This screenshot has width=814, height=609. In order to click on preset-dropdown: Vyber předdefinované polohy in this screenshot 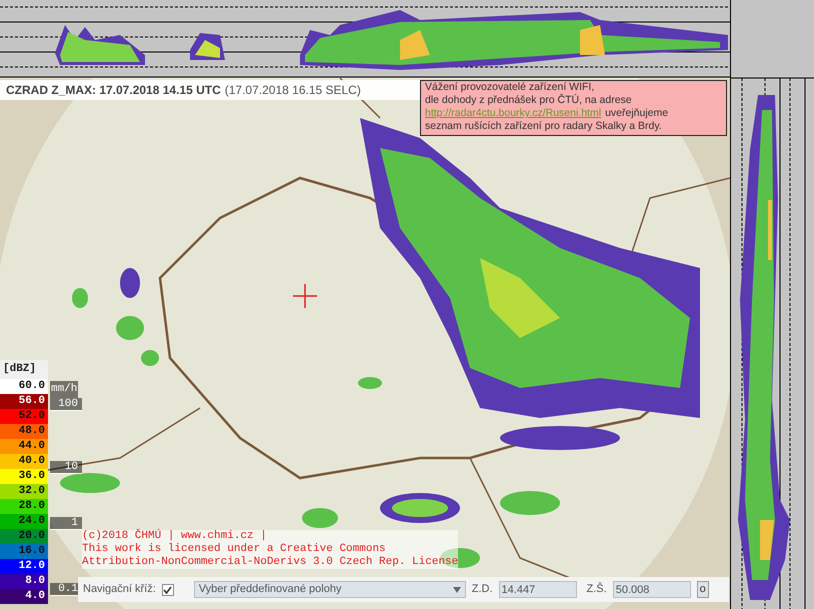, I will do `click(330, 589)`.